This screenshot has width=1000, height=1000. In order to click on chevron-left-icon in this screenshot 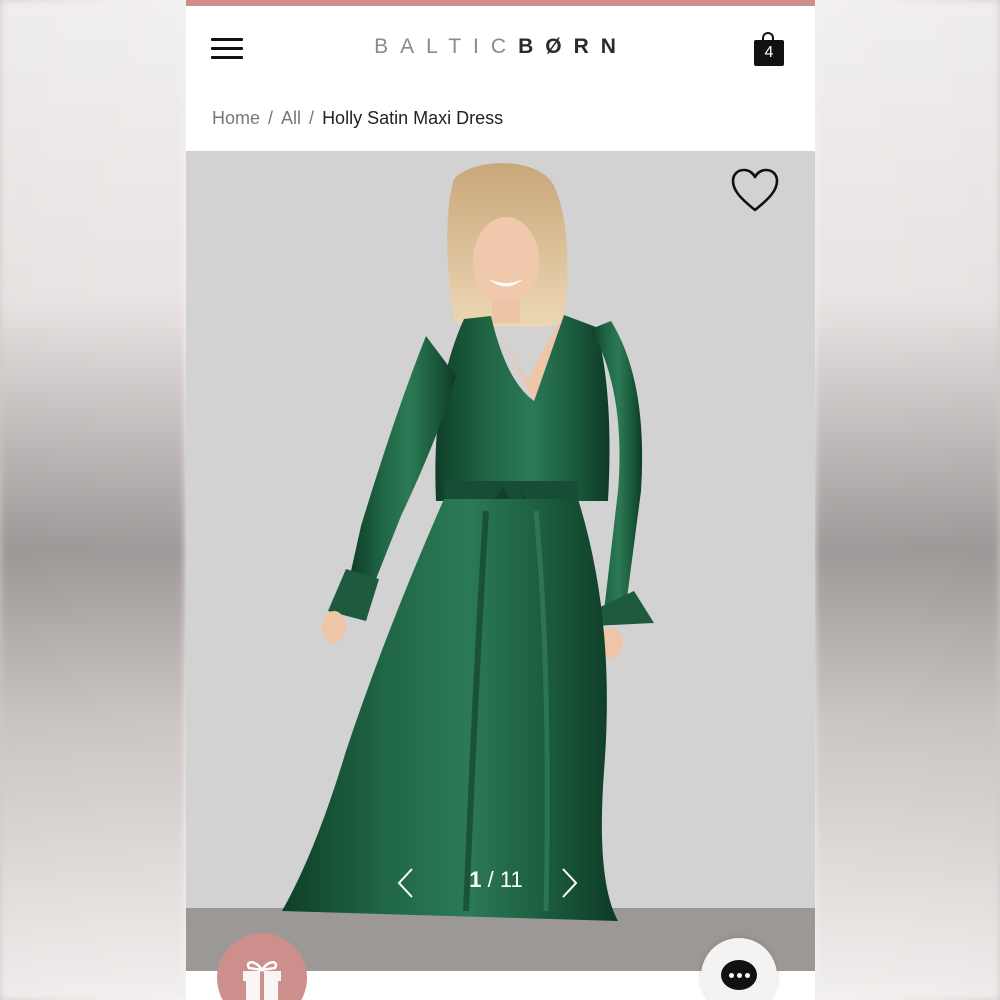, I will do `click(405, 883)`.